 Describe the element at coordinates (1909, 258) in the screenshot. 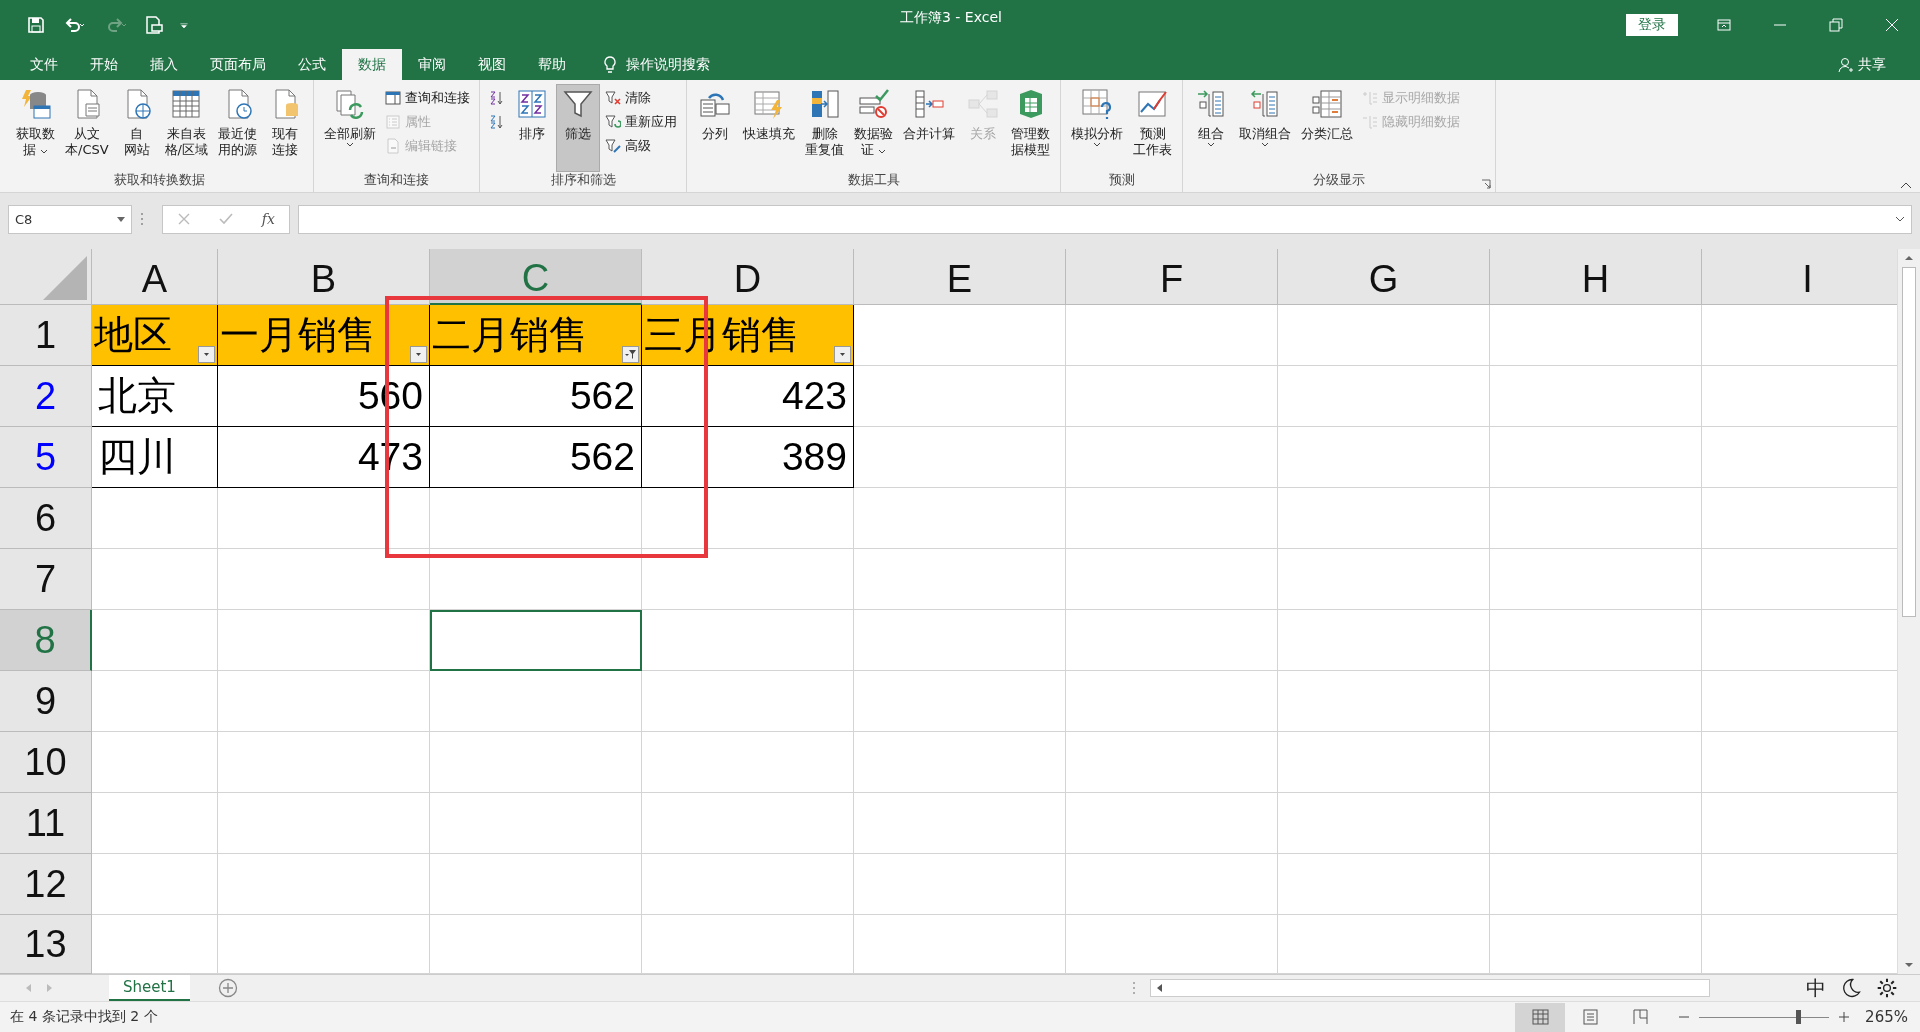

I see `scroll-up-icon` at that location.